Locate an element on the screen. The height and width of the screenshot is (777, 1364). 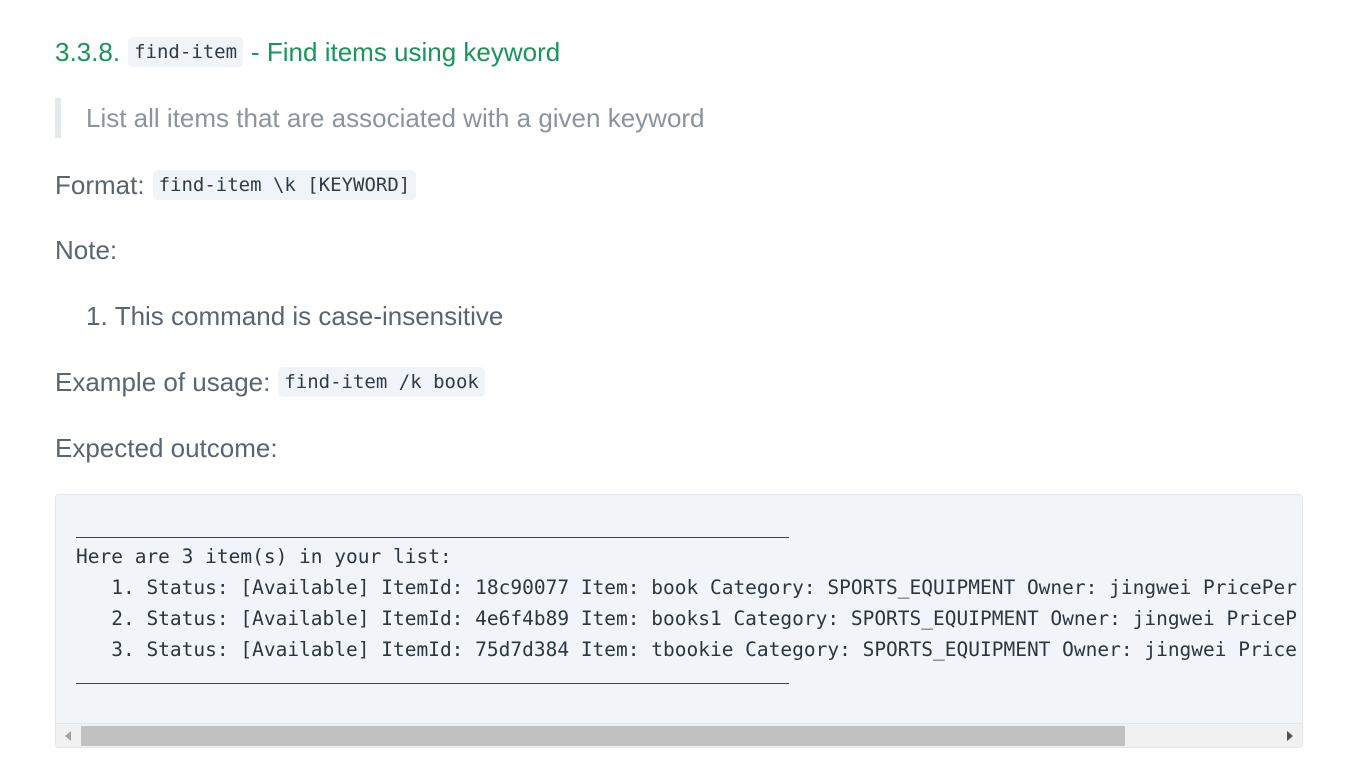
arrow-left-icon is located at coordinates (68, 736).